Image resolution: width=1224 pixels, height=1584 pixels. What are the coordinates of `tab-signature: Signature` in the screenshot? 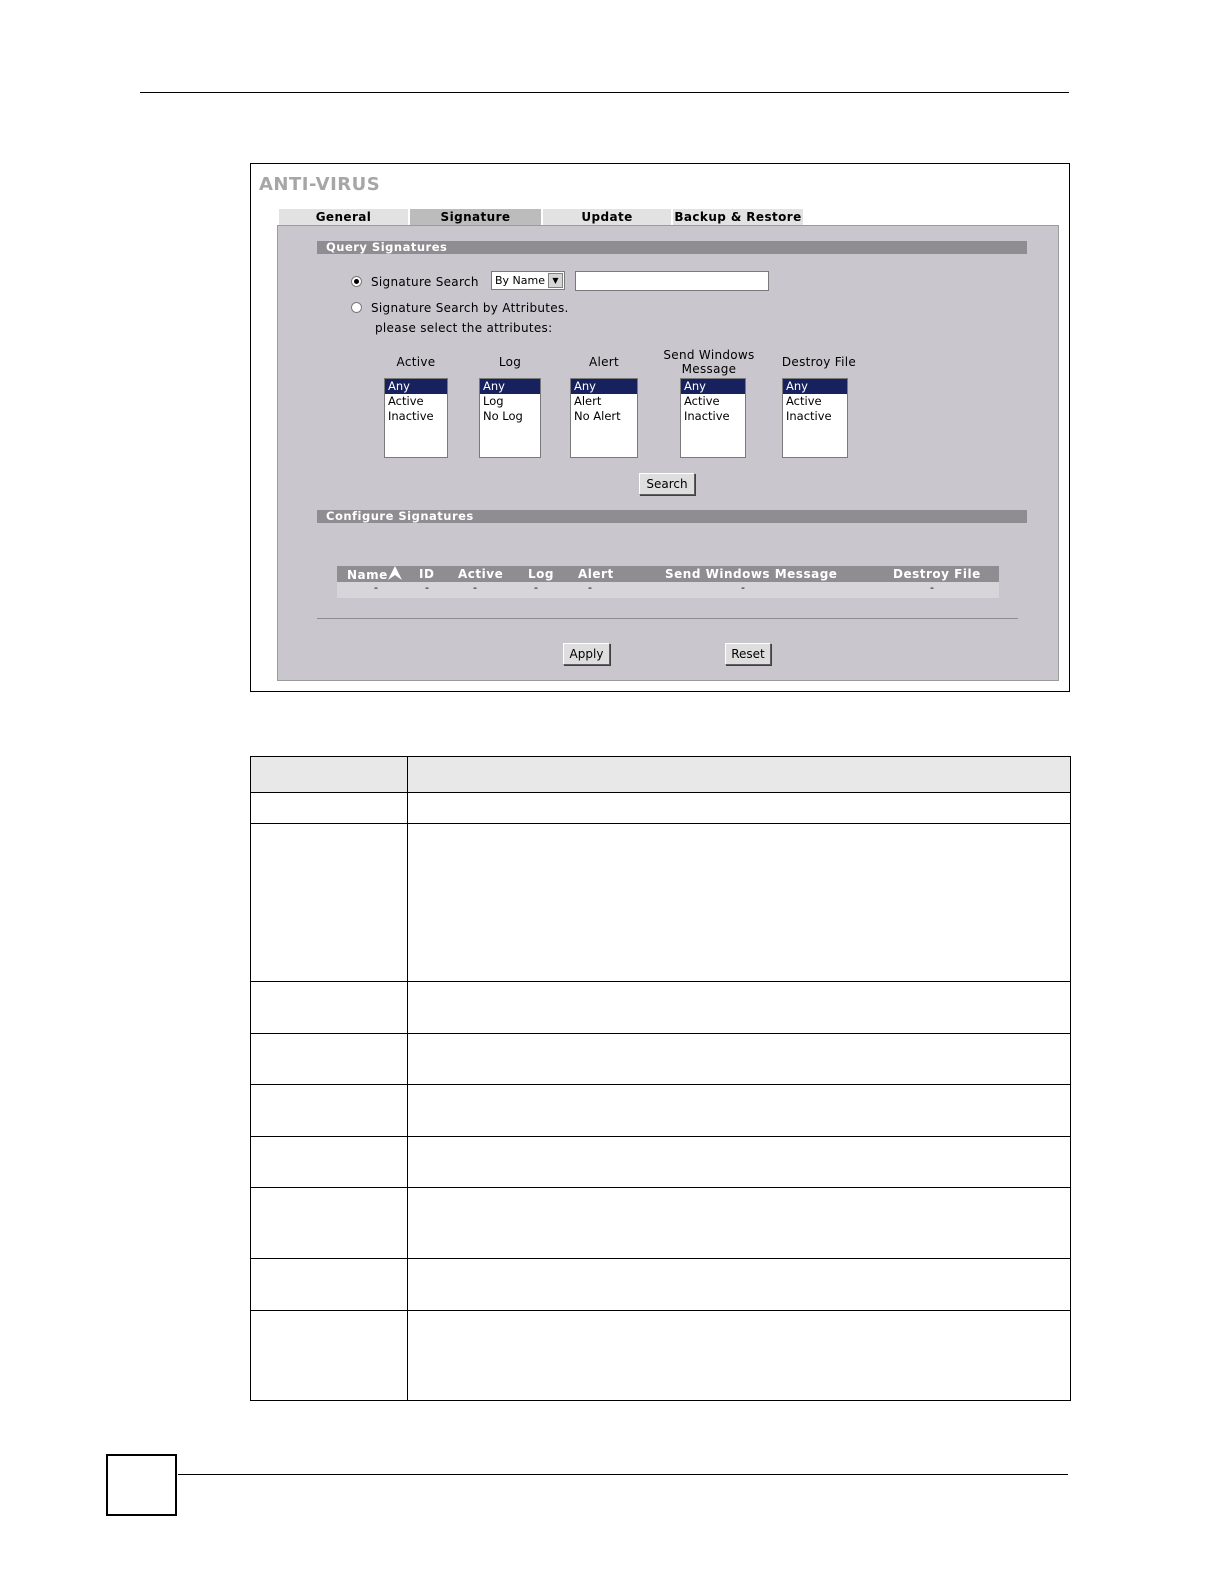 It's located at (475, 217).